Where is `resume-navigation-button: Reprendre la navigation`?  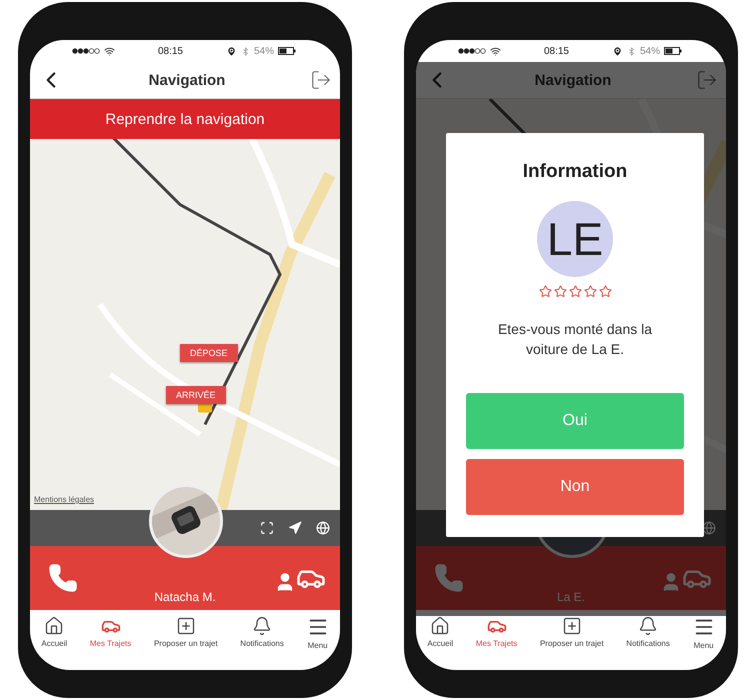
resume-navigation-button: Reprendre la navigation is located at coordinates (185, 119).